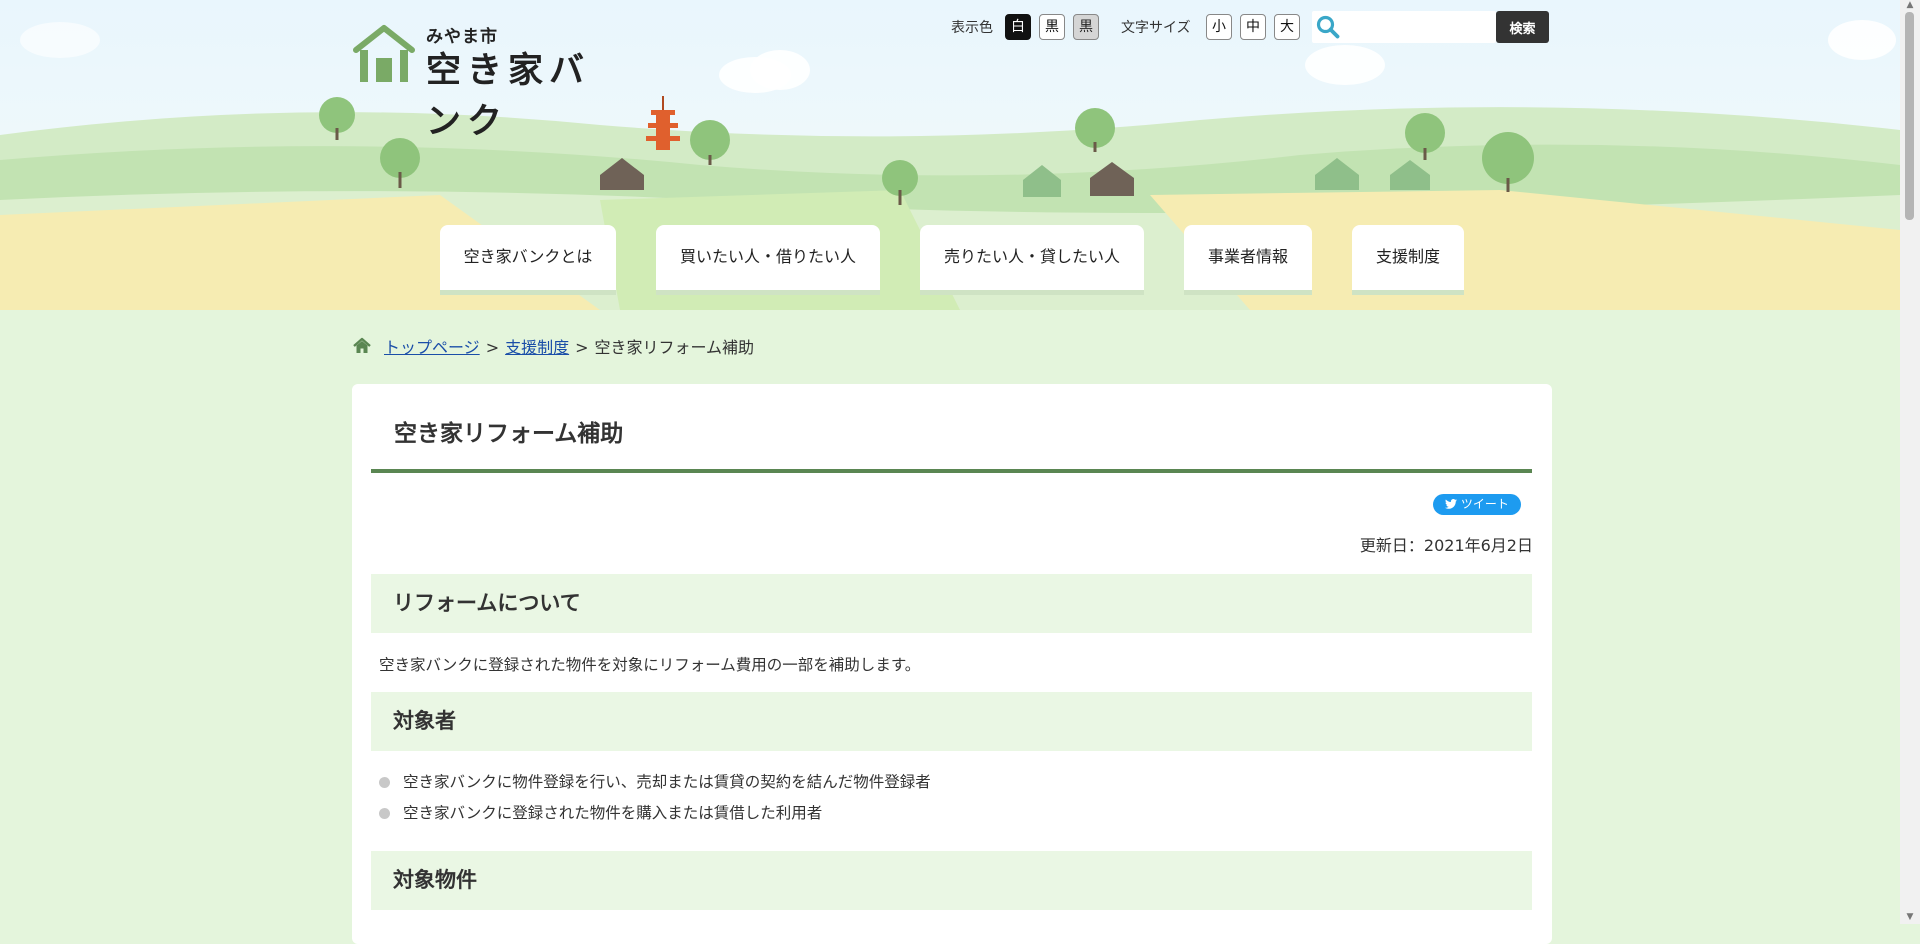 The height and width of the screenshot is (944, 1920). I want to click on font-small-button: 小, so click(1219, 27).